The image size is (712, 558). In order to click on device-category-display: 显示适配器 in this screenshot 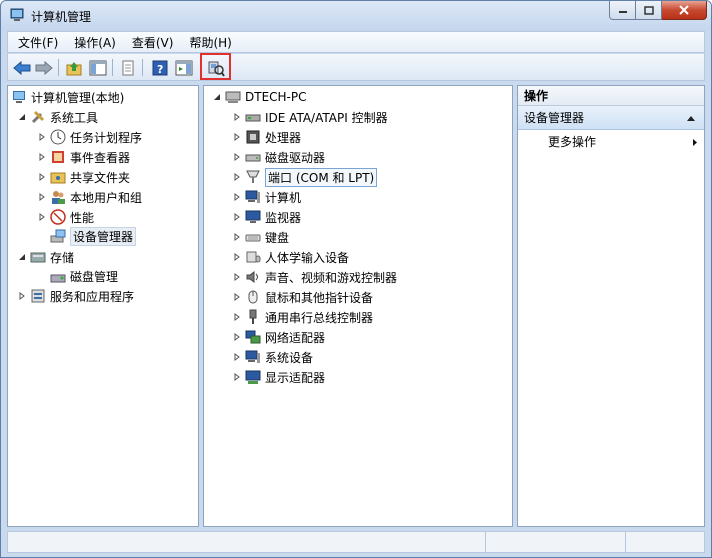, I will do `click(278, 377)`.